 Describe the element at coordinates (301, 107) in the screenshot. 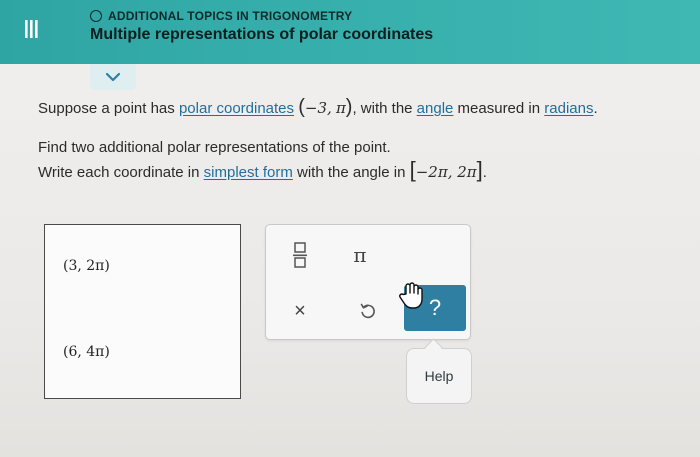

I see `open-paren: (` at that location.